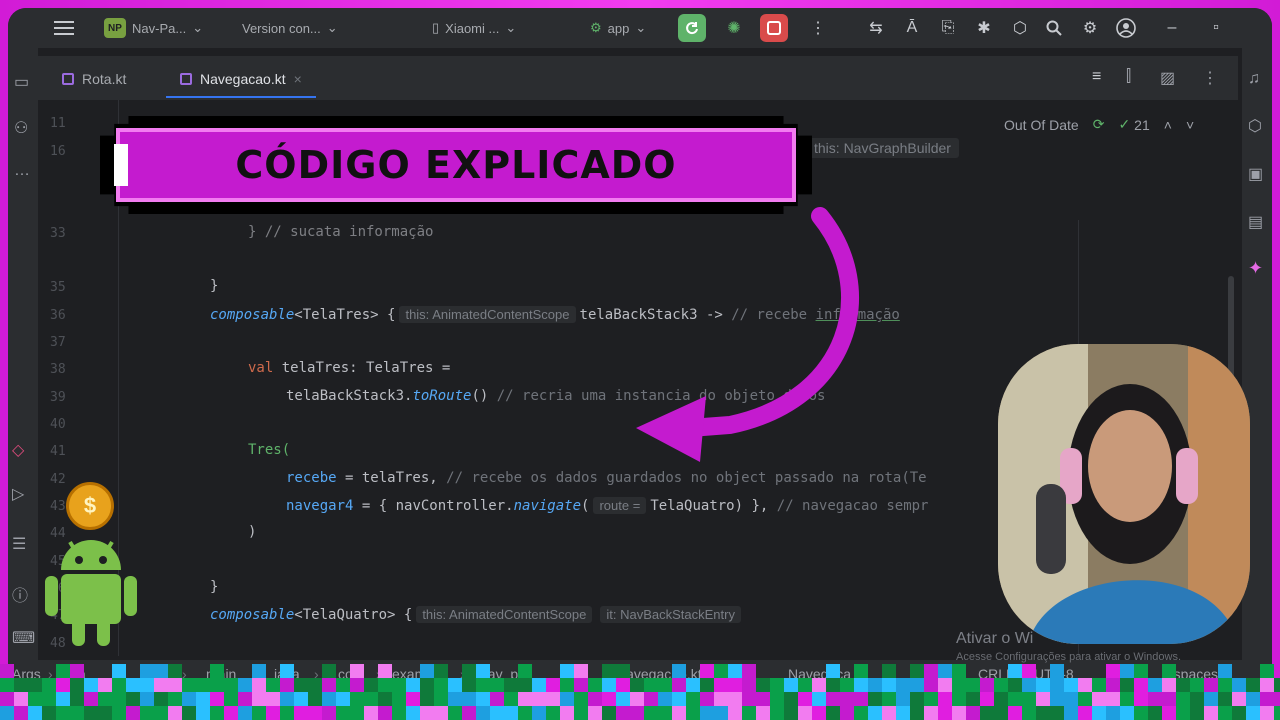  What do you see at coordinates (818, 28) in the screenshot?
I see `more-actions-icon: ⋮` at bounding box center [818, 28].